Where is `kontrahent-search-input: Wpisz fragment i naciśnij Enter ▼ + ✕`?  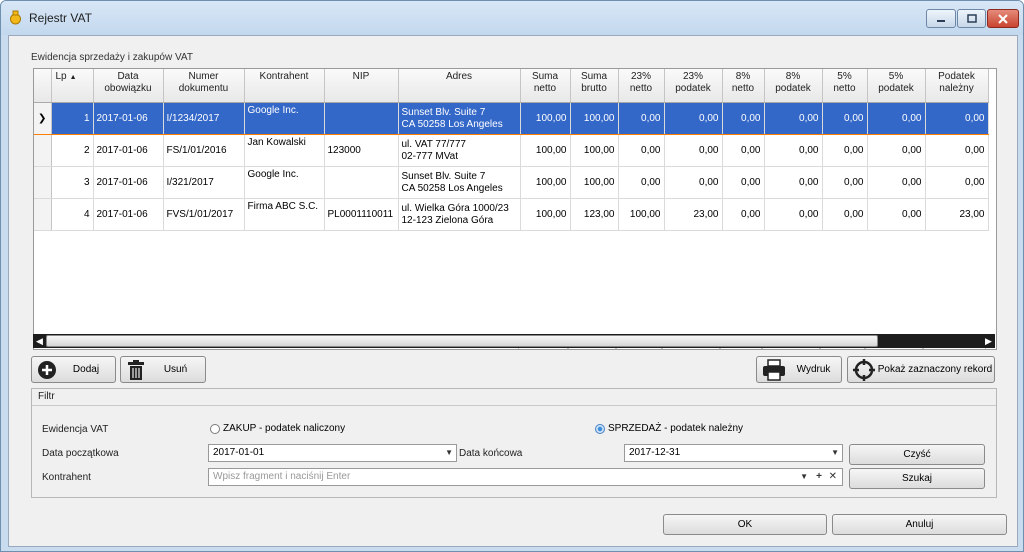 kontrahent-search-input: Wpisz fragment i naciśnij Enter ▼ + ✕ is located at coordinates (525, 477).